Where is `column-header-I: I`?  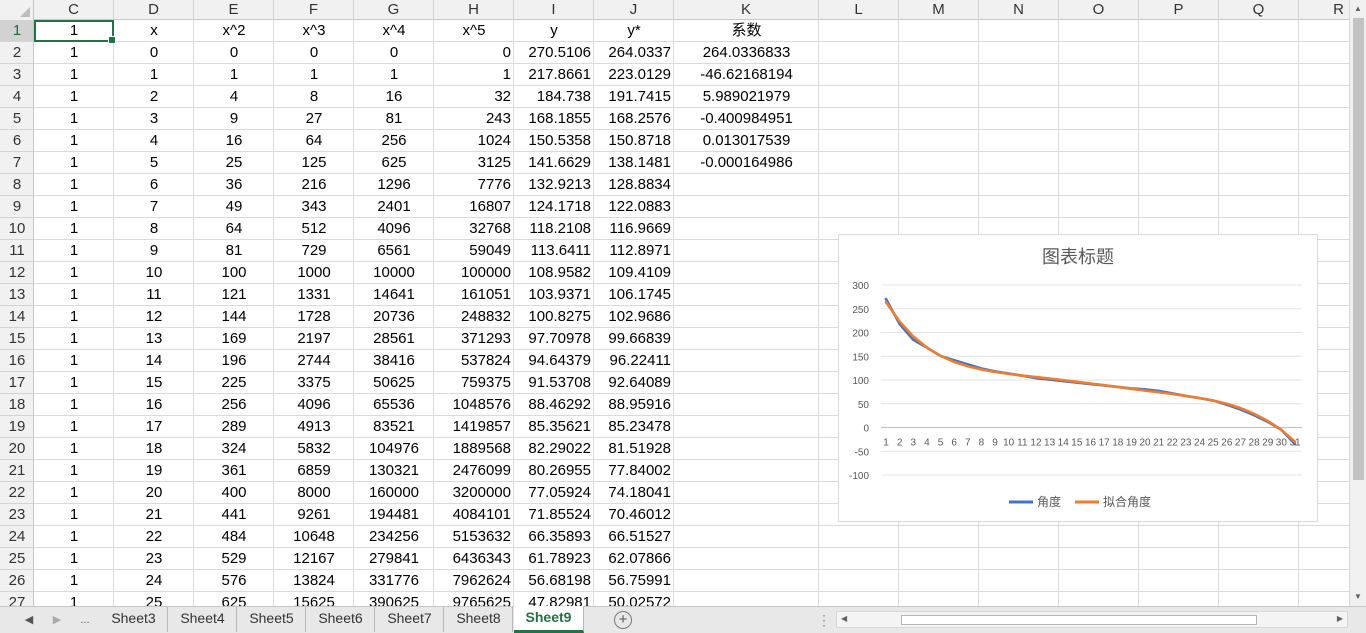 column-header-I: I is located at coordinates (554, 10).